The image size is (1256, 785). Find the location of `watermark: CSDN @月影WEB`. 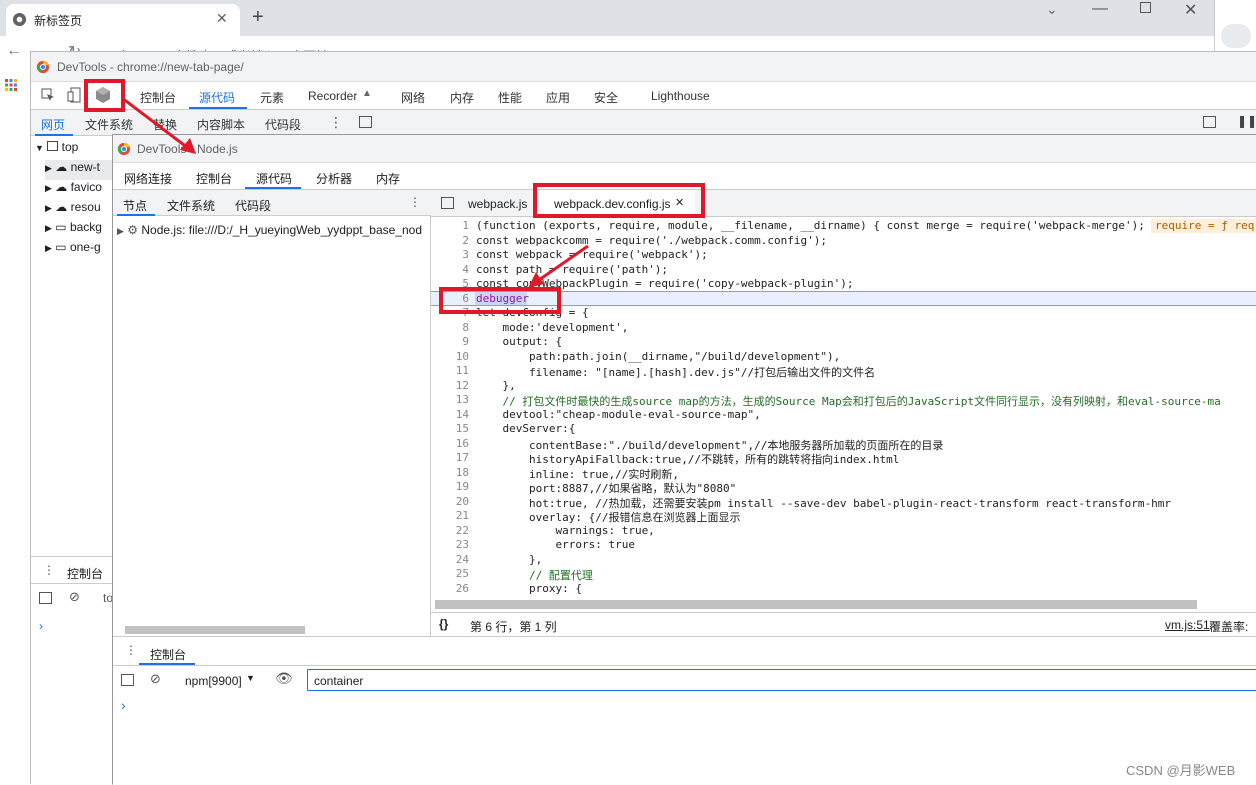

watermark: CSDN @月影WEB is located at coordinates (1181, 770).